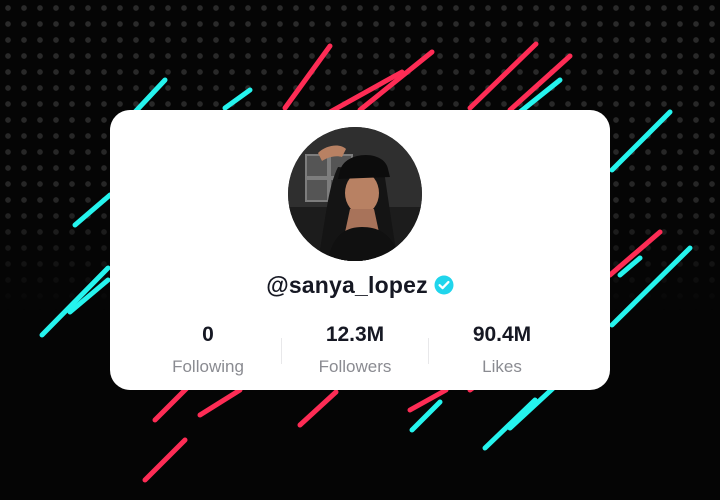 The width and height of the screenshot is (720, 500). I want to click on stat-following: 0 Following, so click(208, 350).